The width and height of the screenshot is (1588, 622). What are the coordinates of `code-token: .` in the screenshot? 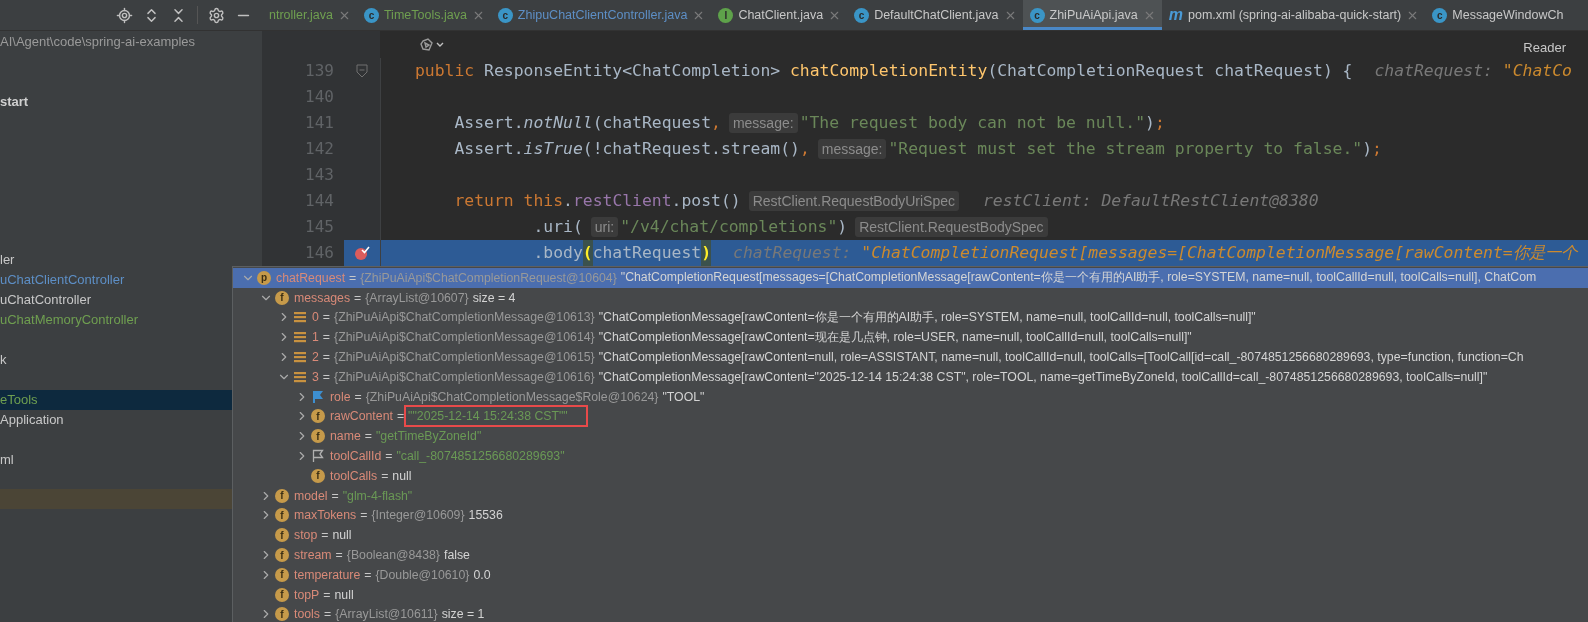 It's located at (568, 201).